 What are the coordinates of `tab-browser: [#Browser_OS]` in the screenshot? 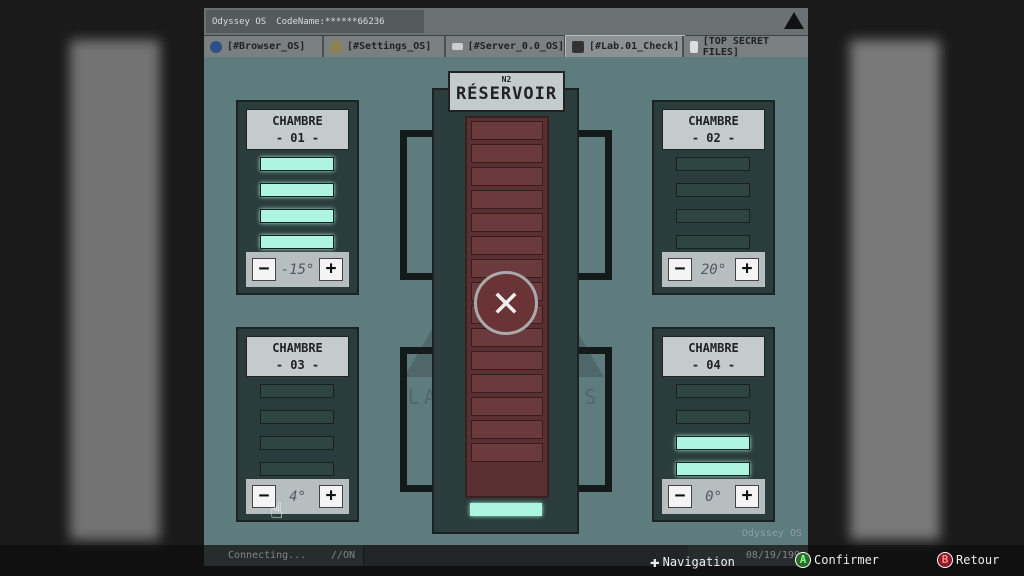 It's located at (264, 46).